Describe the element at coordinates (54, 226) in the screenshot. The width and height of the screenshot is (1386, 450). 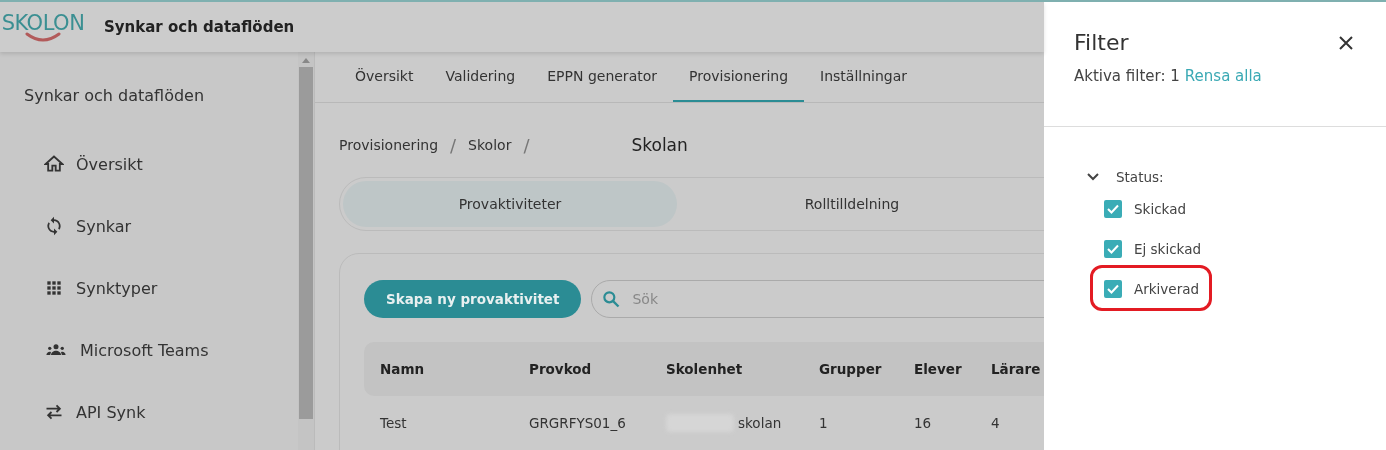
I see `sync-icon` at that location.